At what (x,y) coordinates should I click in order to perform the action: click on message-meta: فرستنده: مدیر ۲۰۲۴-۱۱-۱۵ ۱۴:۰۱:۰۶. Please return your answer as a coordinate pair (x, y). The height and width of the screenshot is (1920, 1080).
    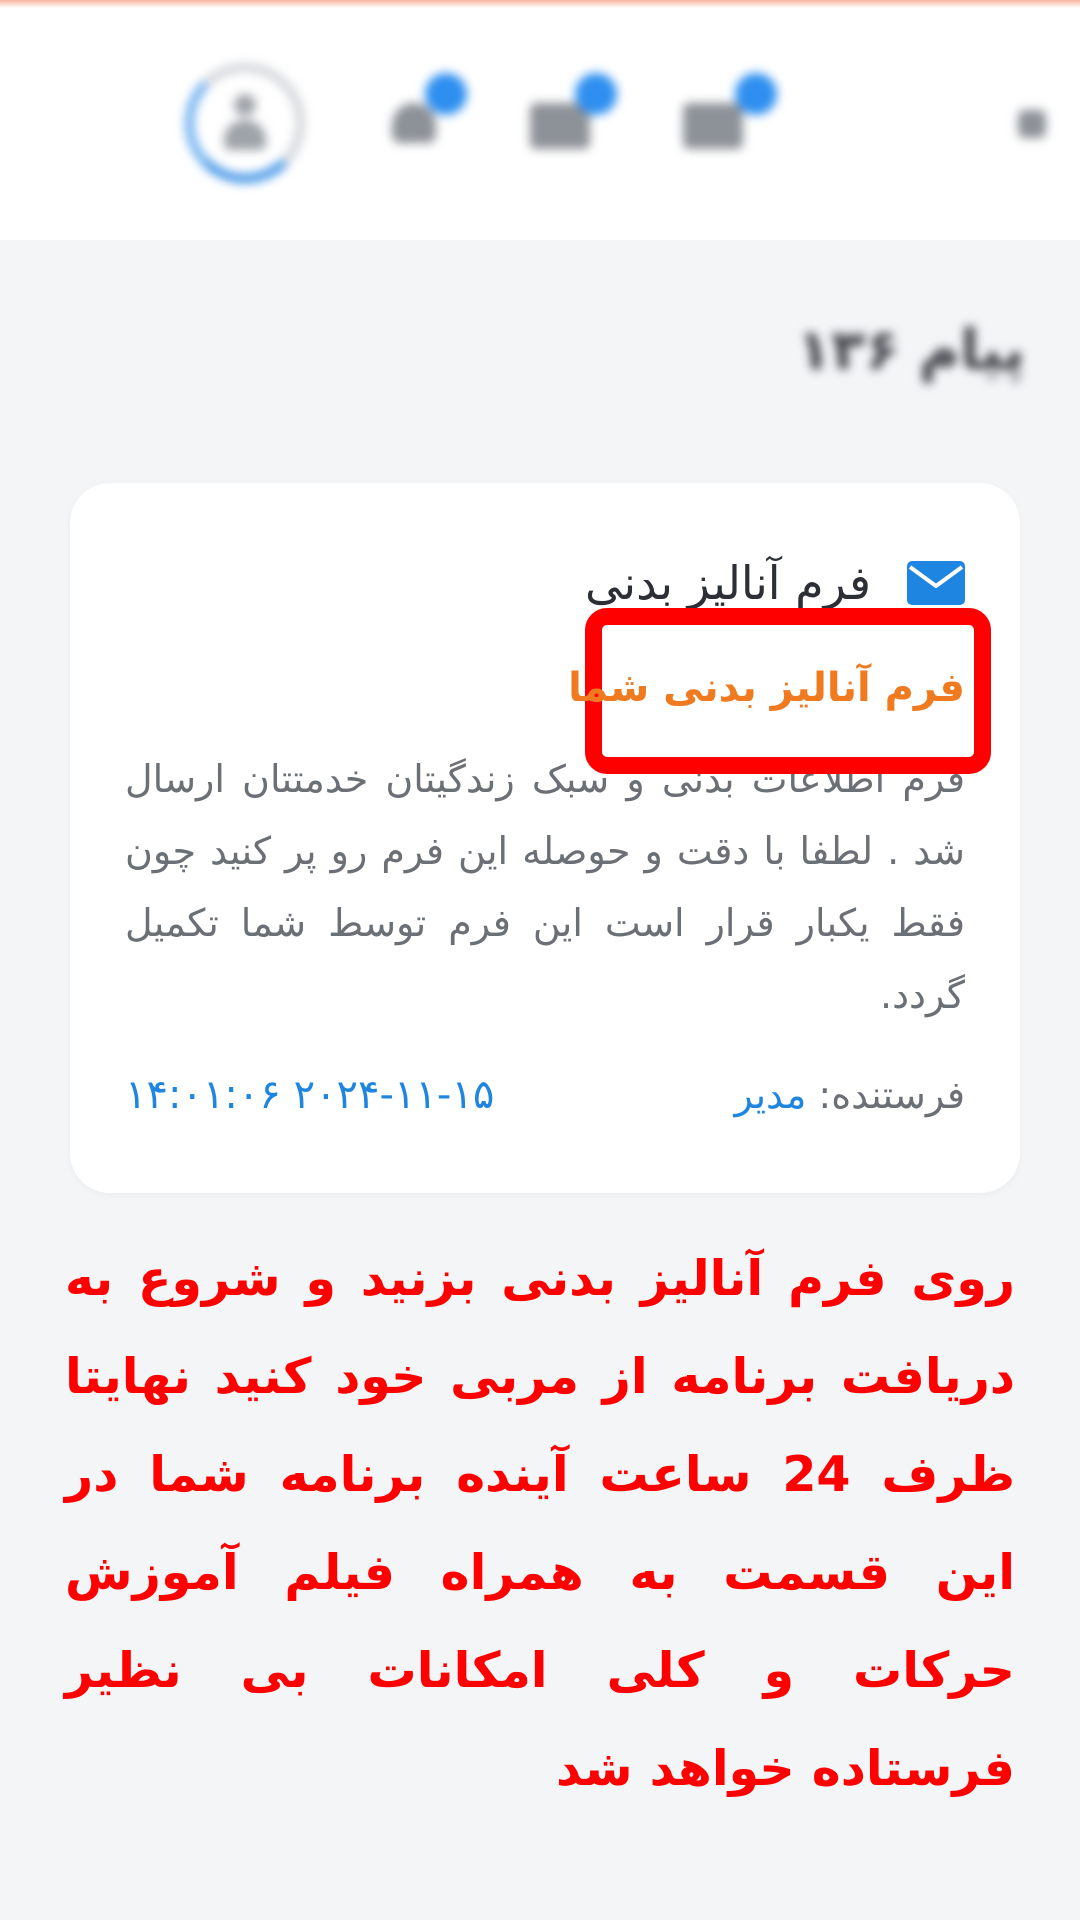
    Looking at the image, I should click on (545, 1095).